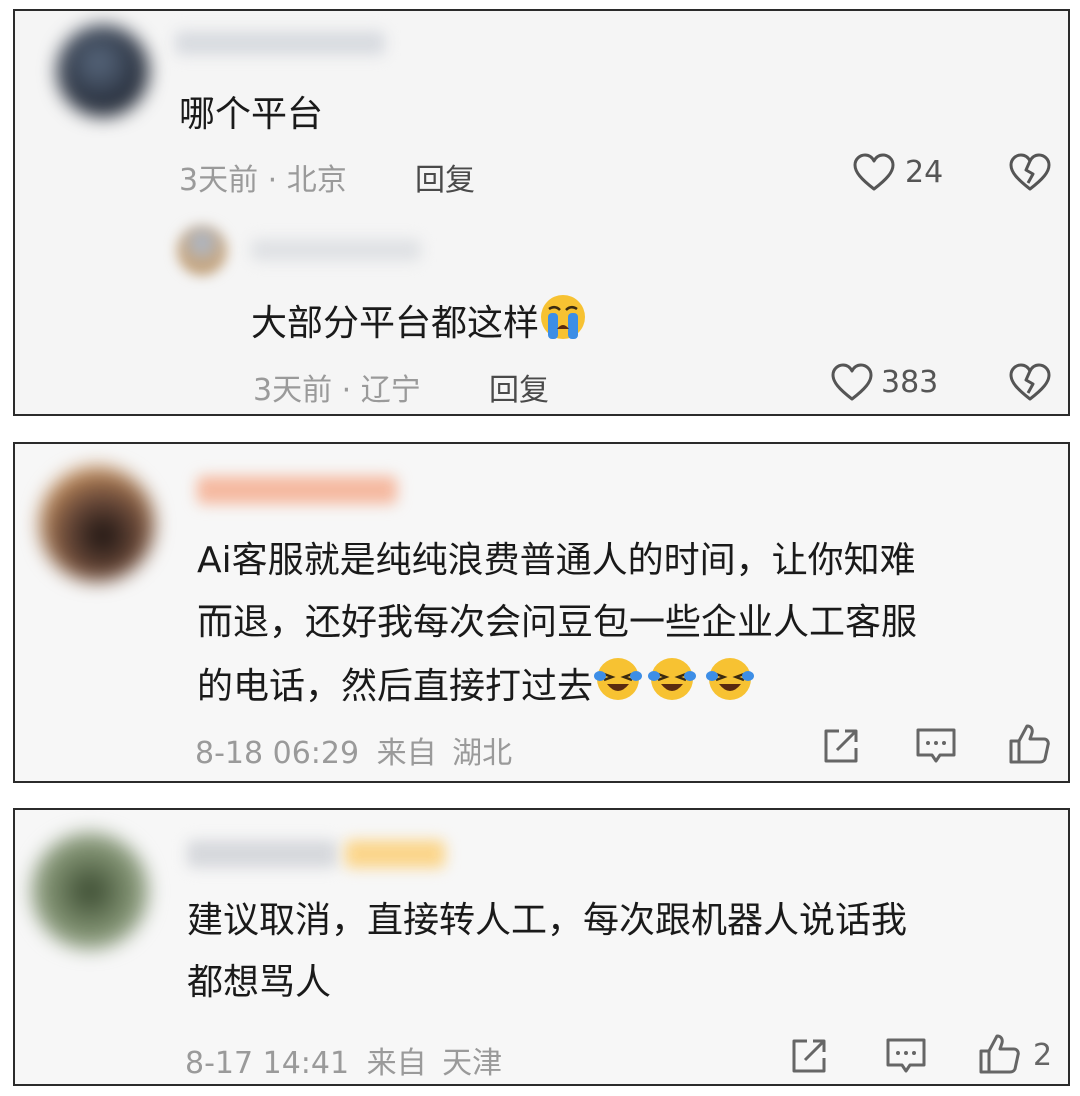 This screenshot has height=1096, width=1080. Describe the element at coordinates (267, 1063) in the screenshot. I see `comment-date: 8-17 14:41` at that location.